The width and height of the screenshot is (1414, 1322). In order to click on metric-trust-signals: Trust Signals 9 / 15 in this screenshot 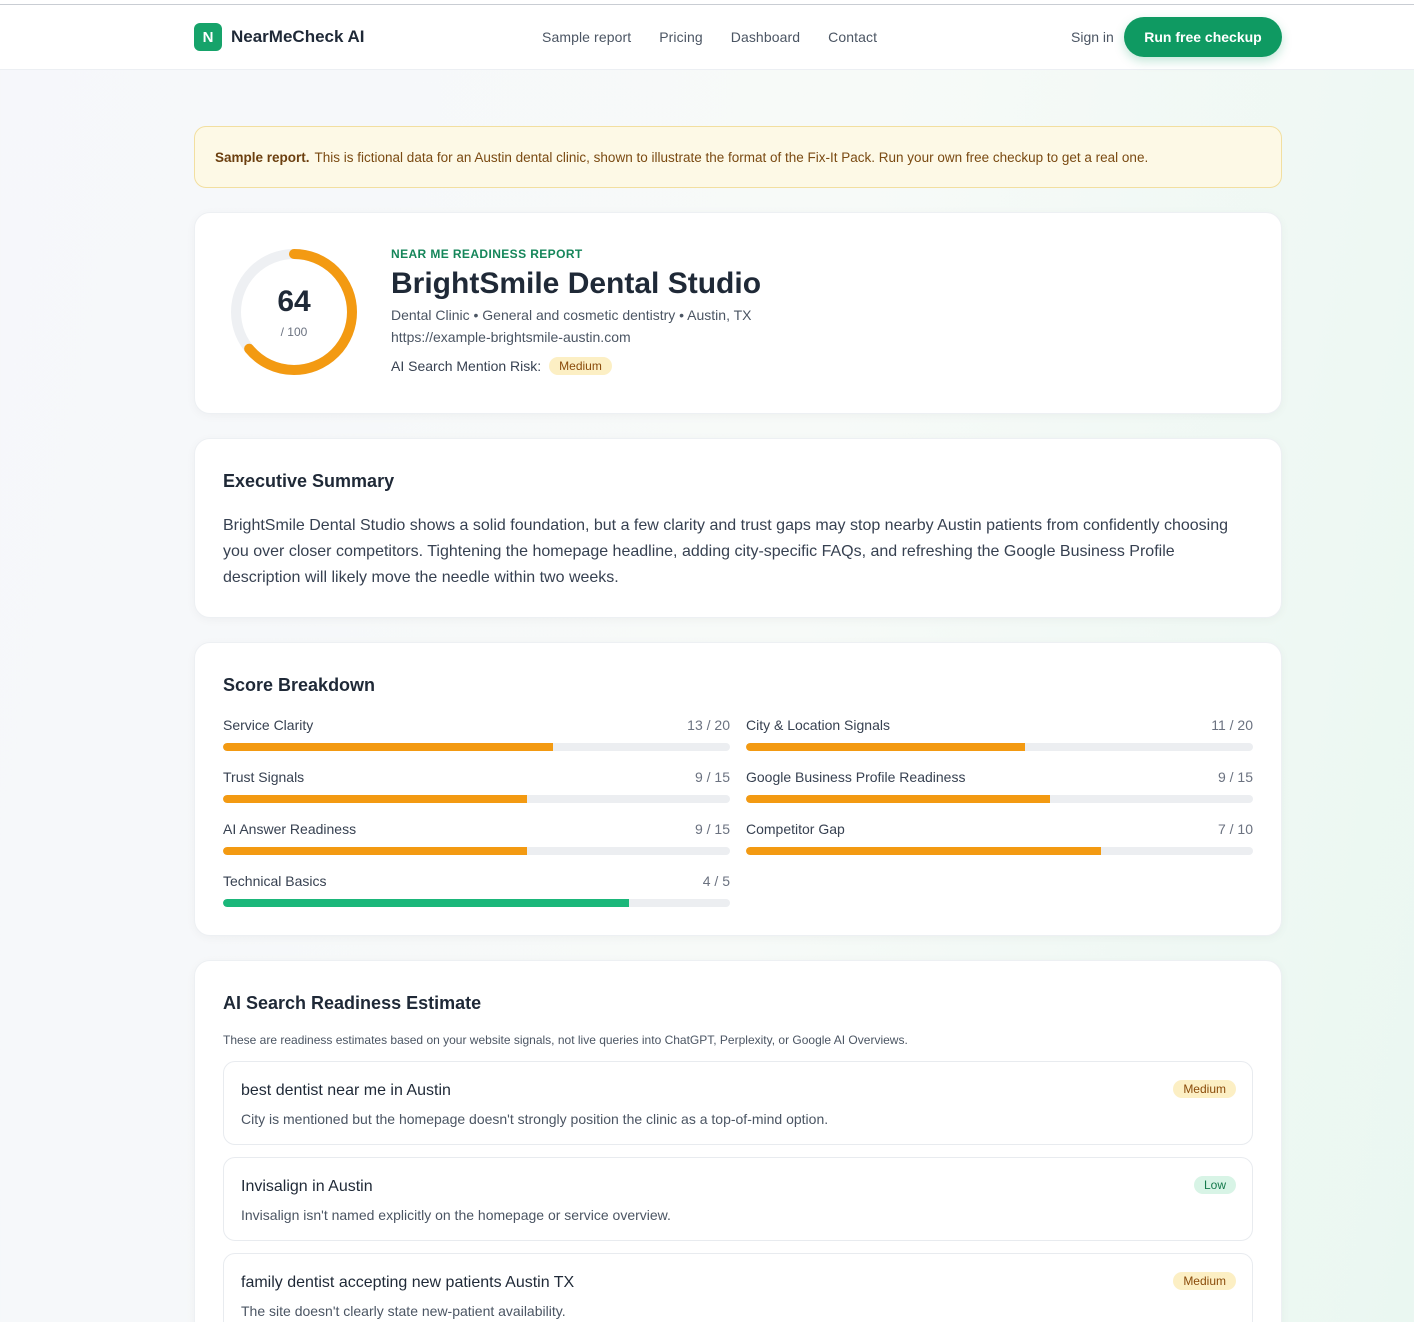, I will do `click(476, 786)`.